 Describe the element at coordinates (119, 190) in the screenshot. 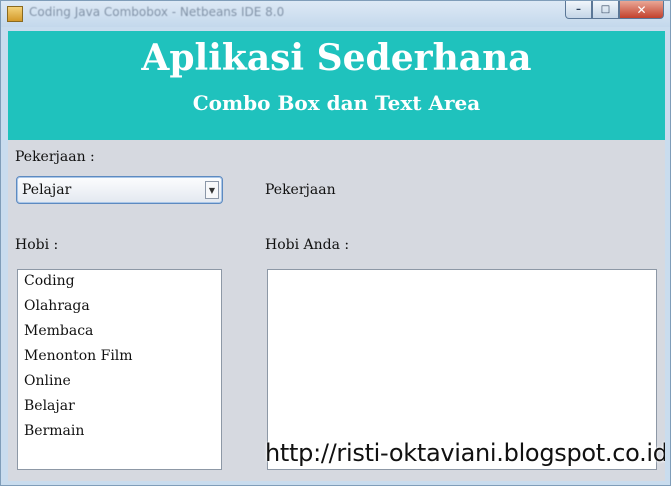

I see `pekerjaan-combobox: Pelajar ▼` at that location.